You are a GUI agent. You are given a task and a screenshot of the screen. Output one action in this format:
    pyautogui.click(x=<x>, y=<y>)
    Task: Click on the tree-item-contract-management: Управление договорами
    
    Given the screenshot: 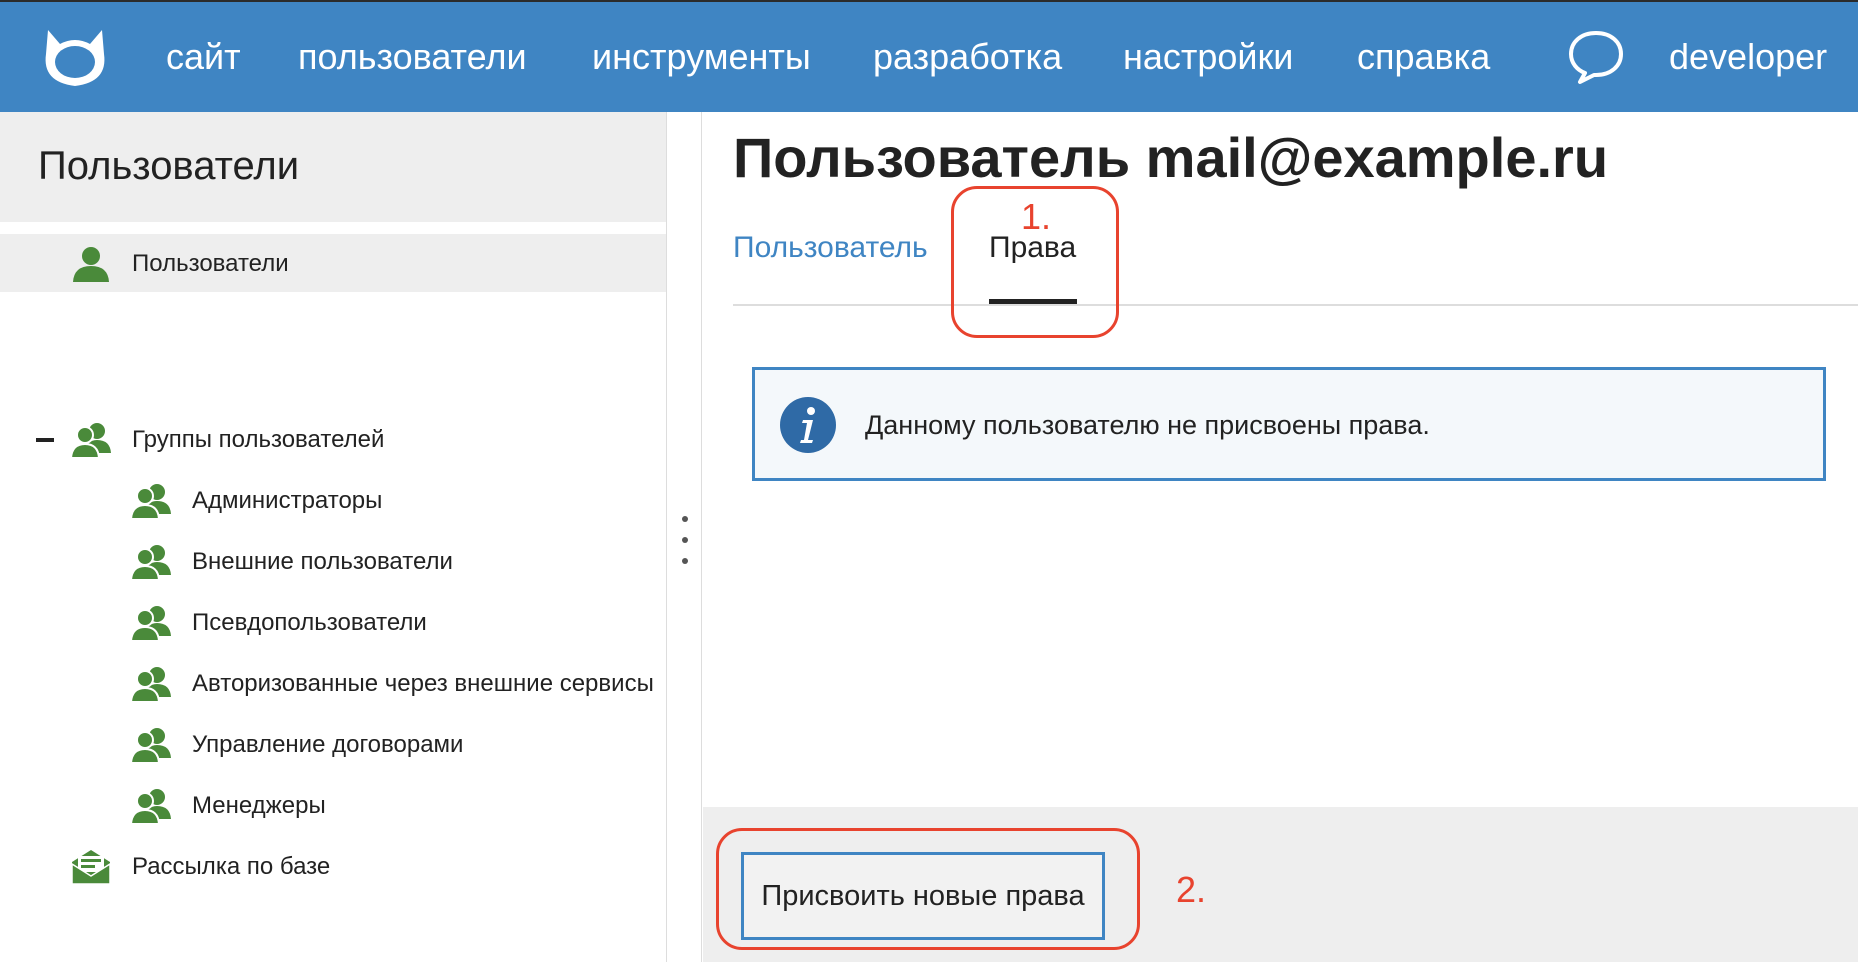 What is the action you would take?
    pyautogui.click(x=393, y=744)
    